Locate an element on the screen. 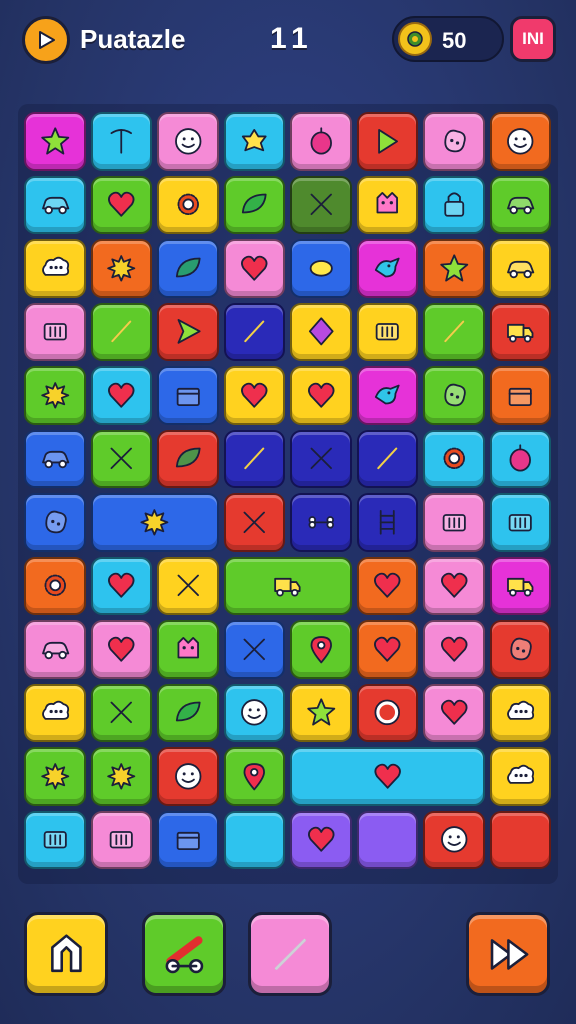  hint-button is located at coordinates (66, 954).